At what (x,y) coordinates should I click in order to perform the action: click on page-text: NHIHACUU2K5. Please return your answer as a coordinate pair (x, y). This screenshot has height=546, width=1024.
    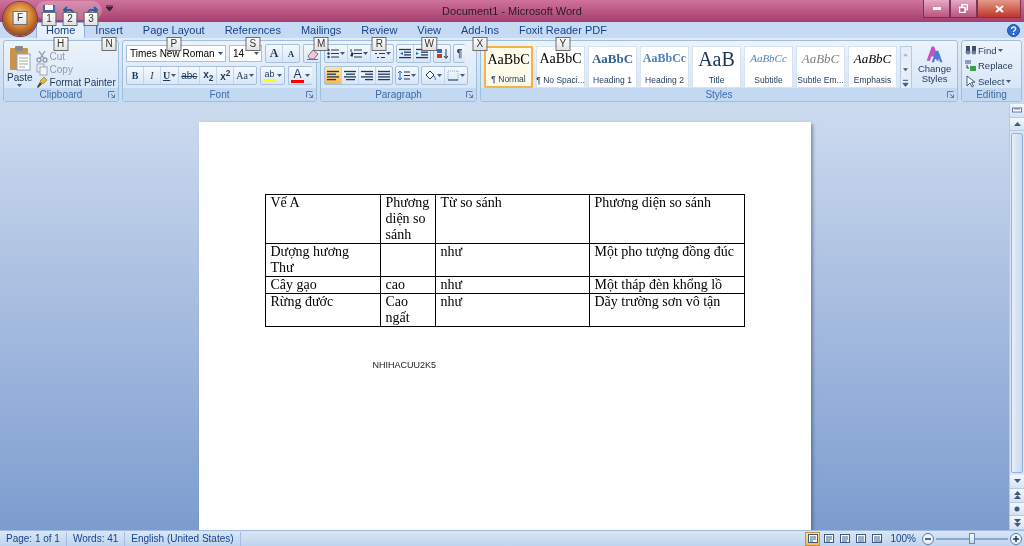
    Looking at the image, I should click on (404, 365).